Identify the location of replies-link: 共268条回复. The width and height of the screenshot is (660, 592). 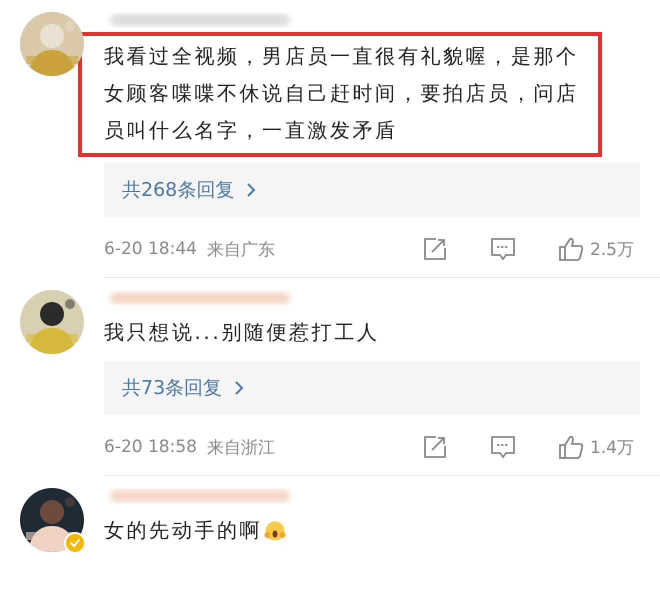
(372, 190).